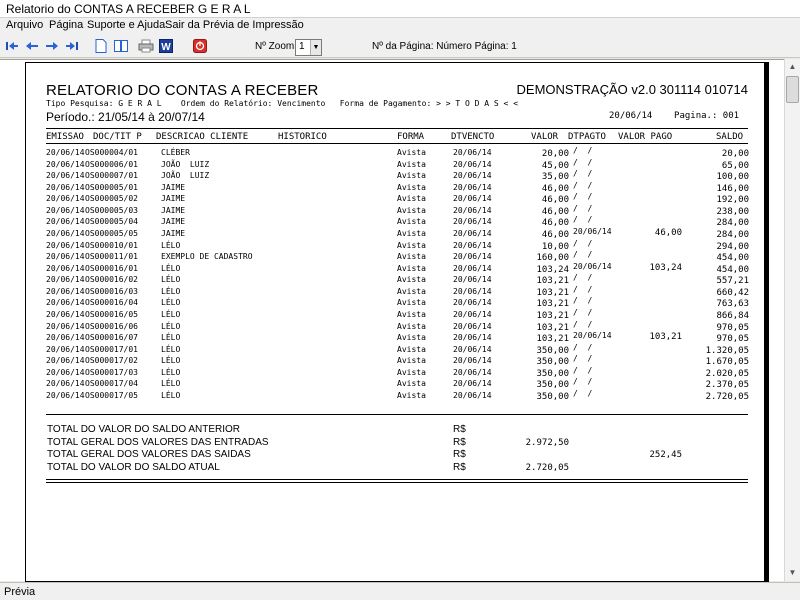  Describe the element at coordinates (555, 177) in the screenshot. I see `cell-valor: 35,00` at that location.